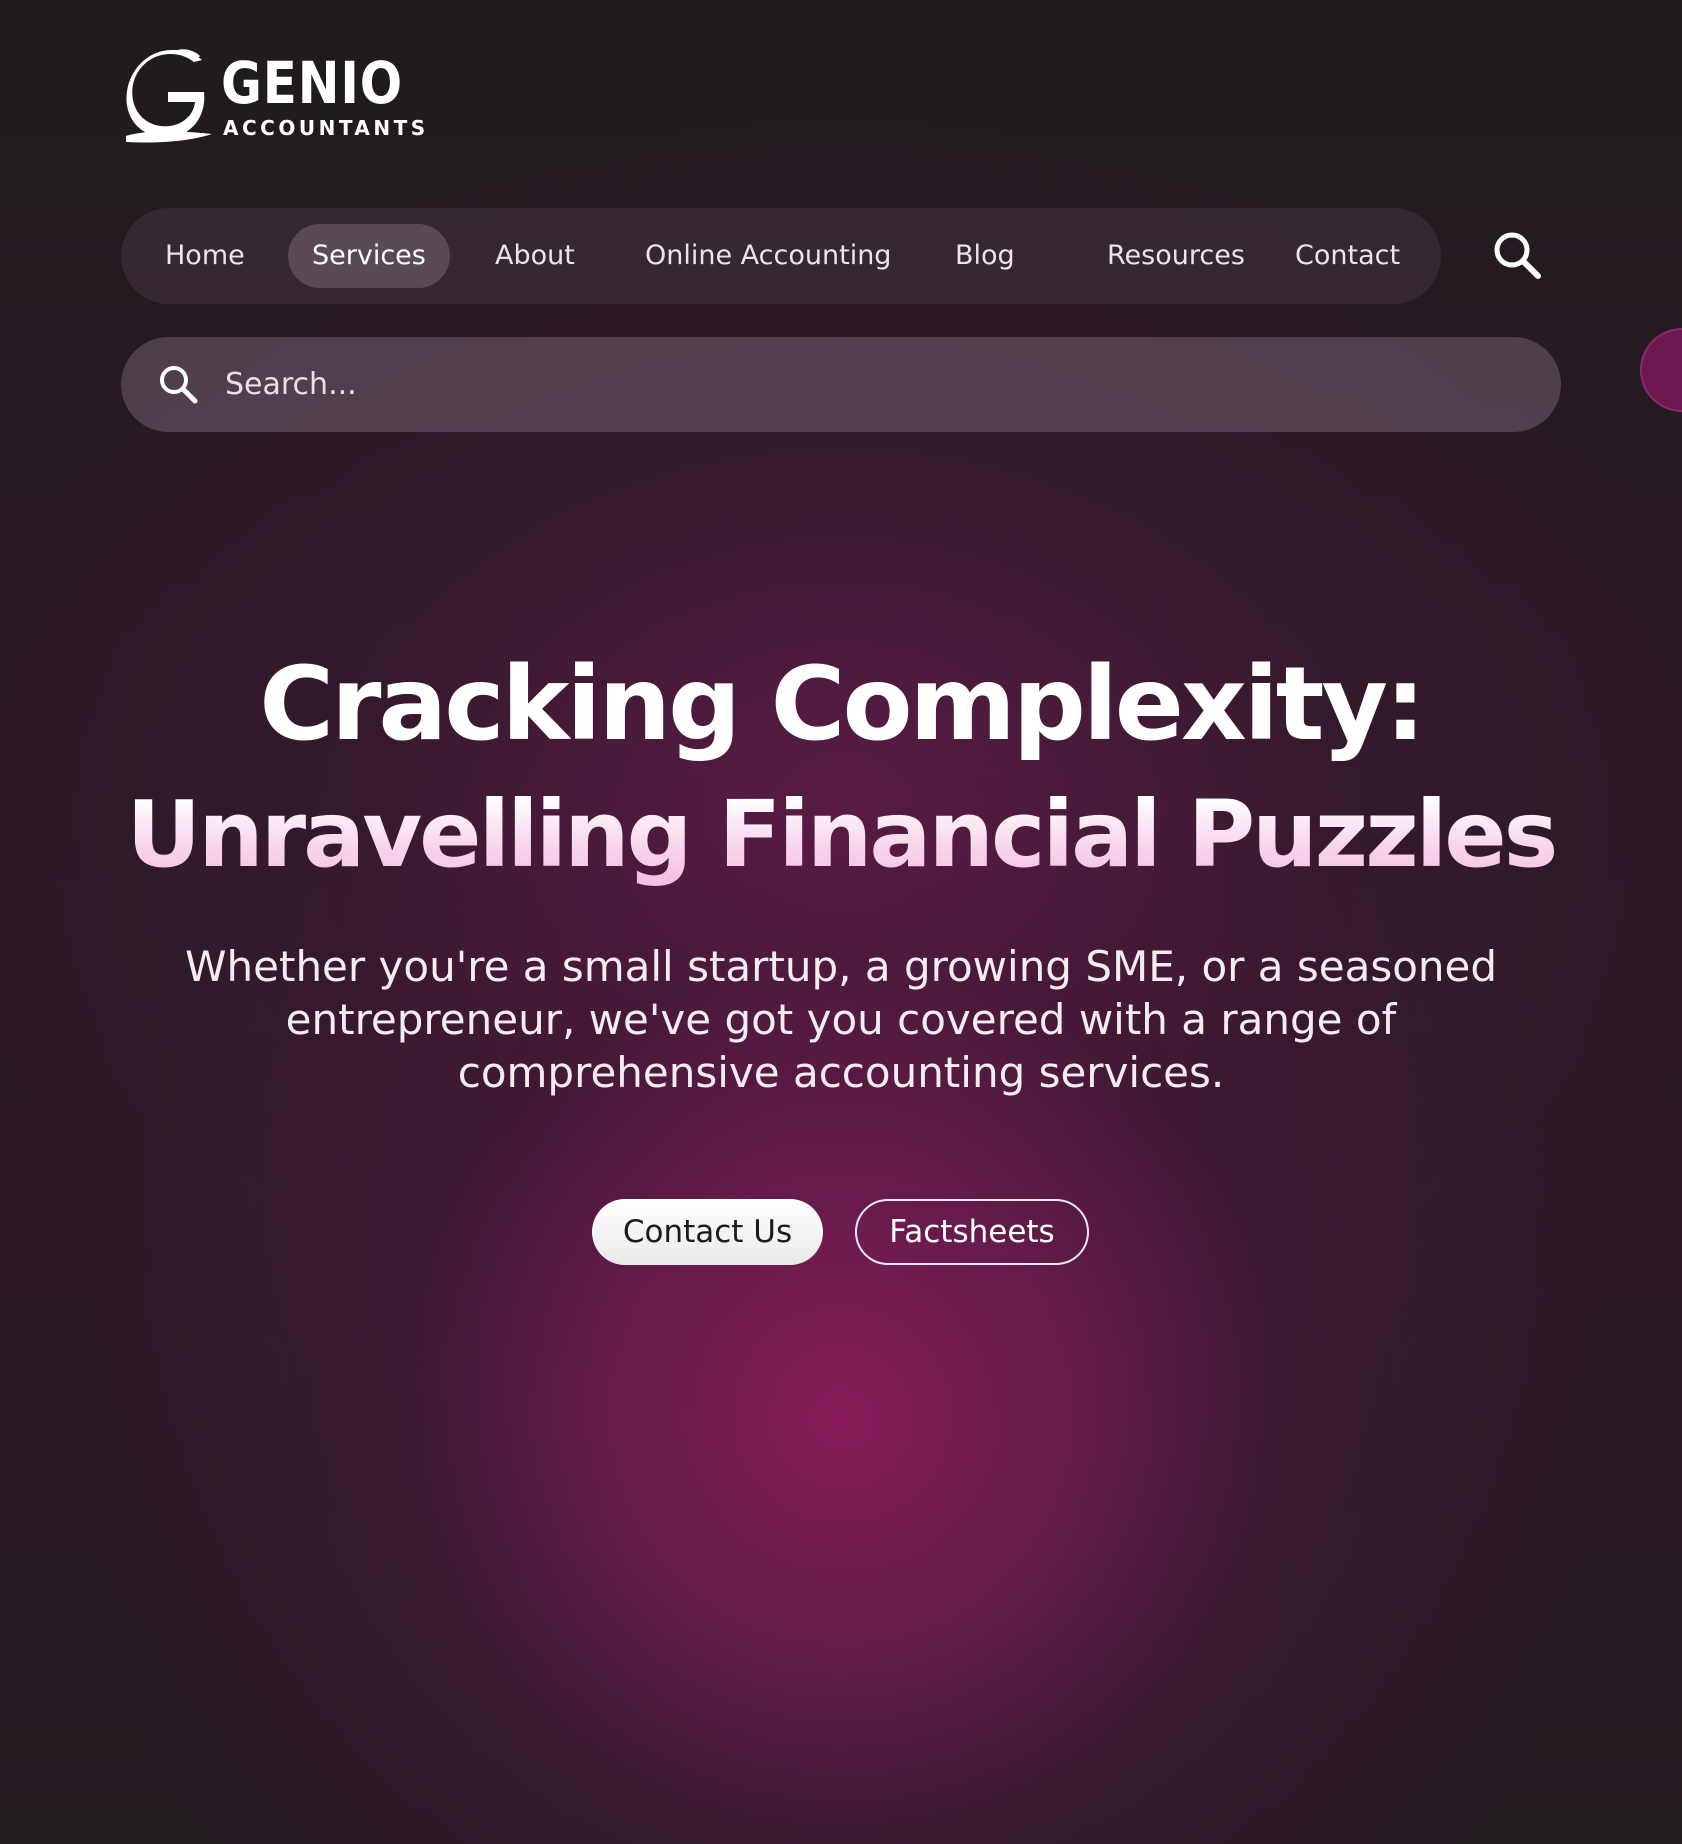  Describe the element at coordinates (169, 96) in the screenshot. I see `genio-g-logo-icon` at that location.